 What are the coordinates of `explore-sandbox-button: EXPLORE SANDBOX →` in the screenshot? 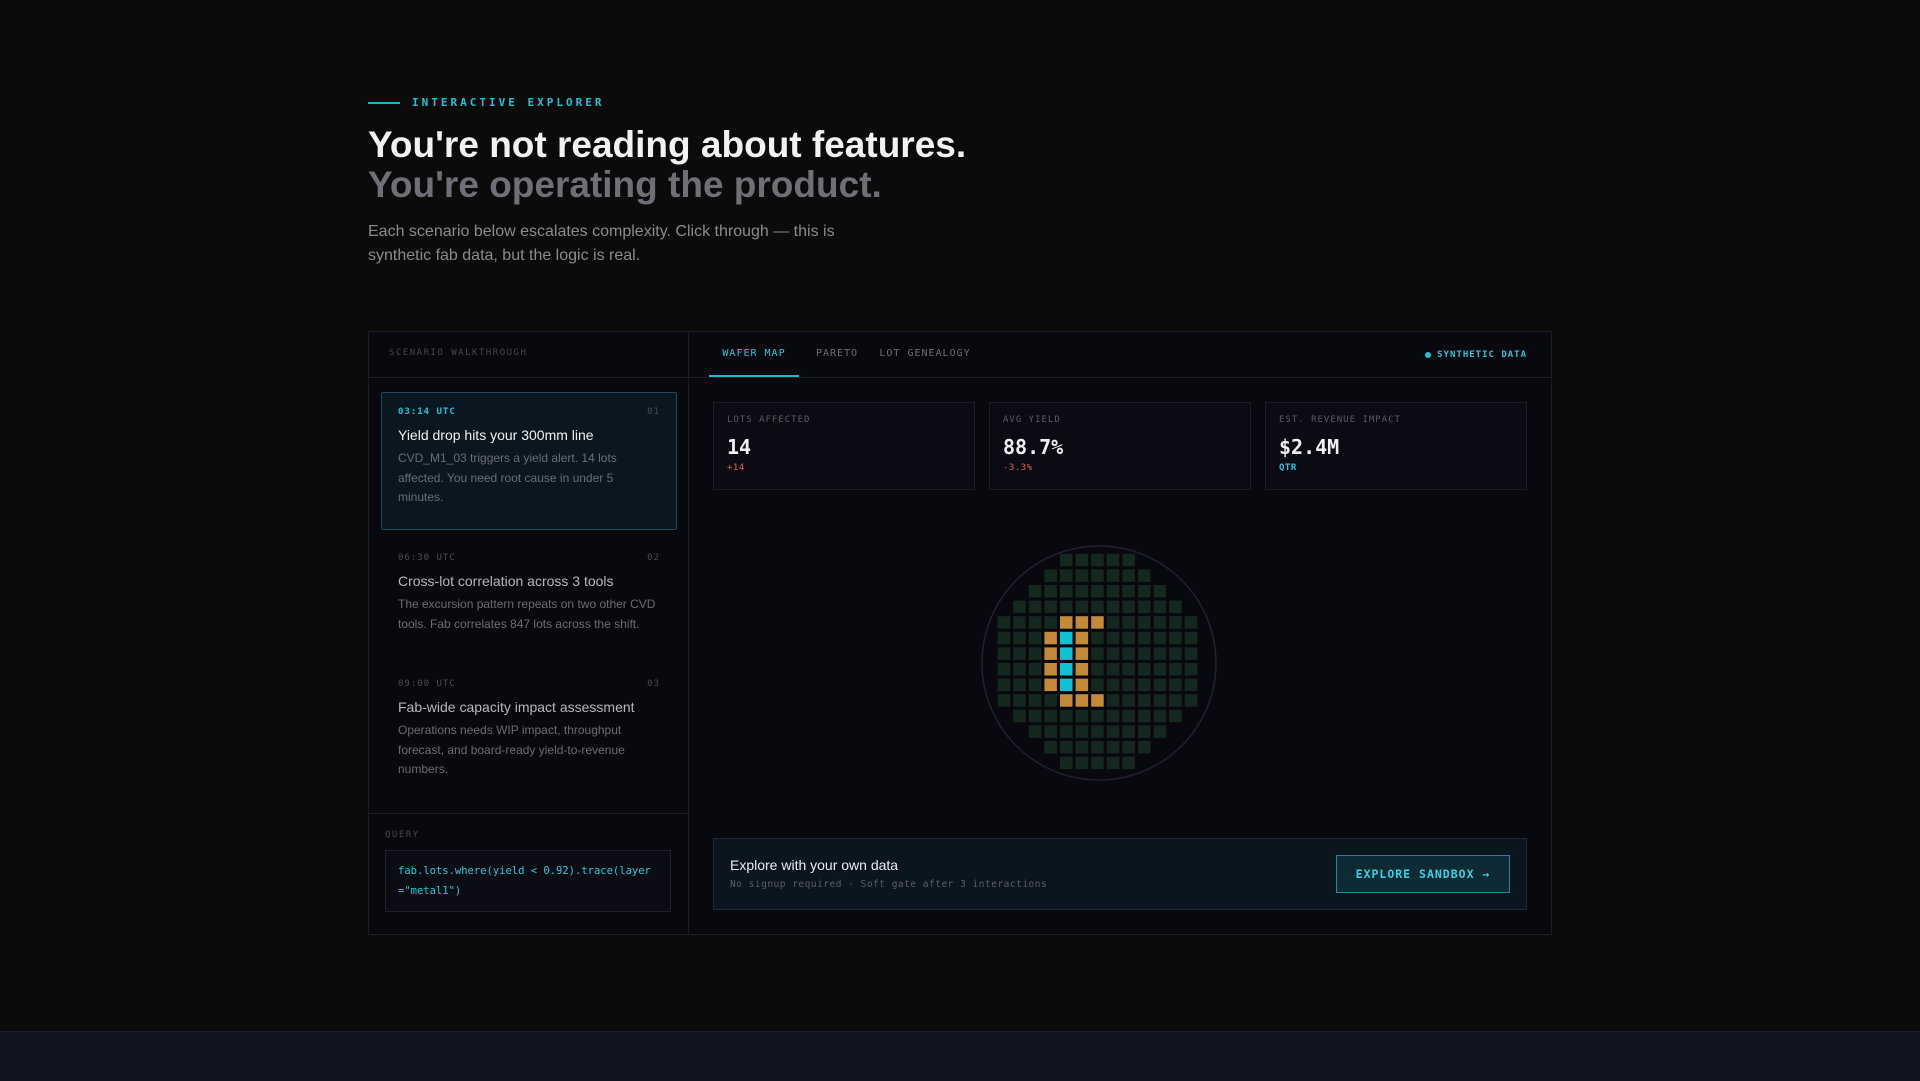 It's located at (1423, 874).